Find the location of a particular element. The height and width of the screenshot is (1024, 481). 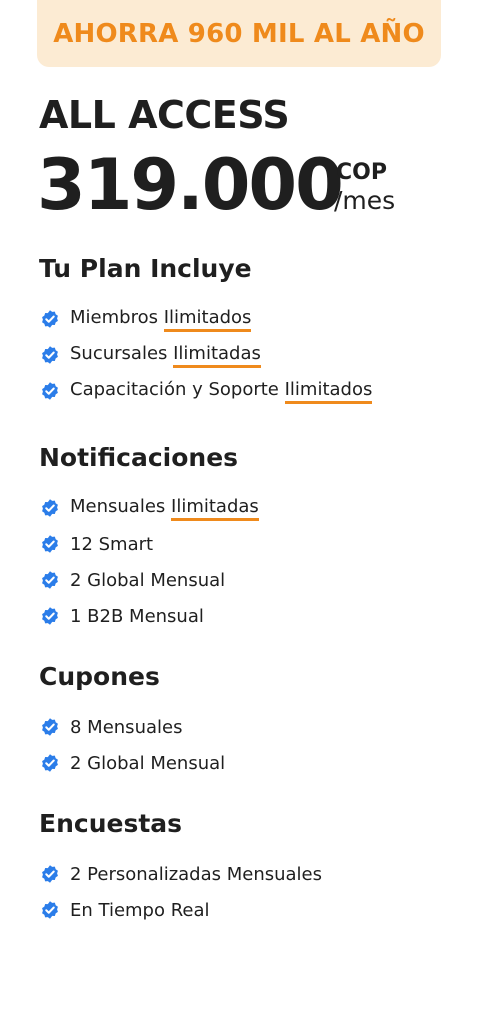

savings-banner-text: AHORRA 960 MIL AL AÑO is located at coordinates (239, 33).